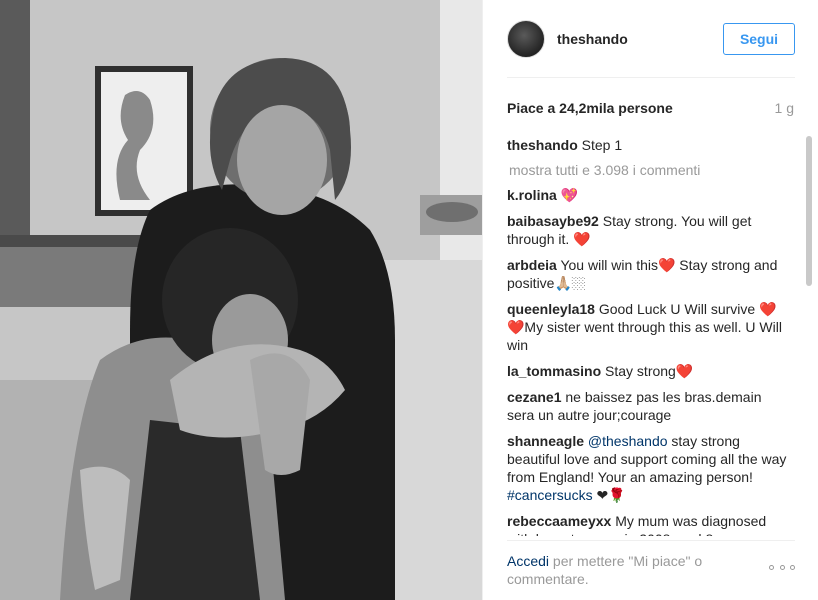 Image resolution: width=818 pixels, height=600 pixels. What do you see at coordinates (649, 371) in the screenshot?
I see `comment-text: Stay strong❤️` at bounding box center [649, 371].